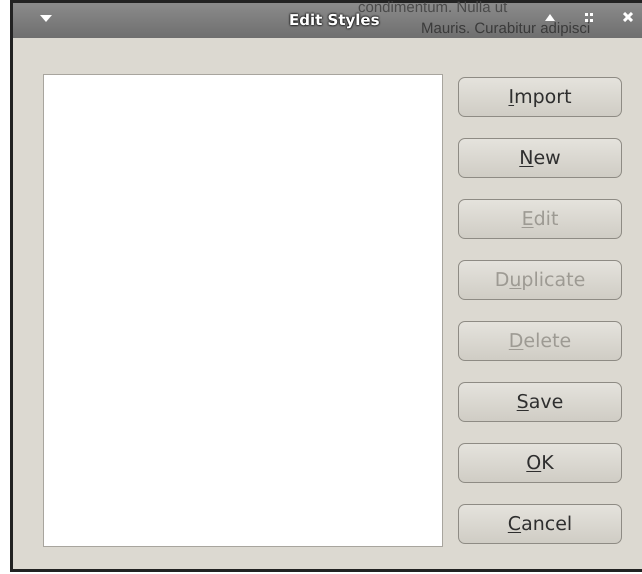 This screenshot has height=574, width=642. I want to click on close-icon, so click(628, 17).